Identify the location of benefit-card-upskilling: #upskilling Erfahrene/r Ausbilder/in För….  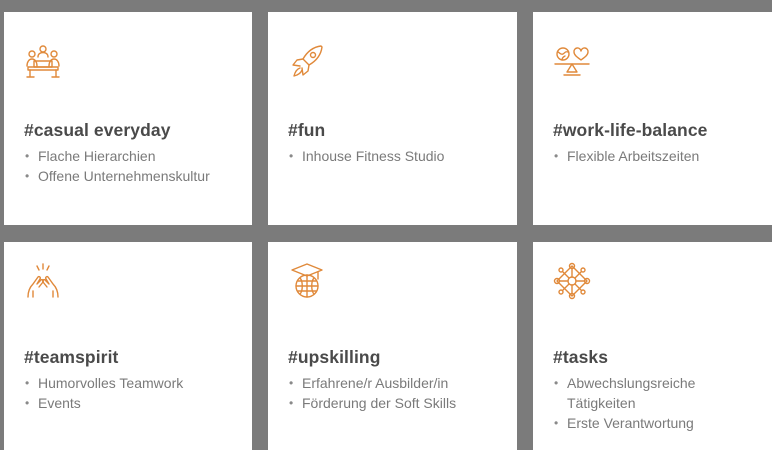
(392, 346).